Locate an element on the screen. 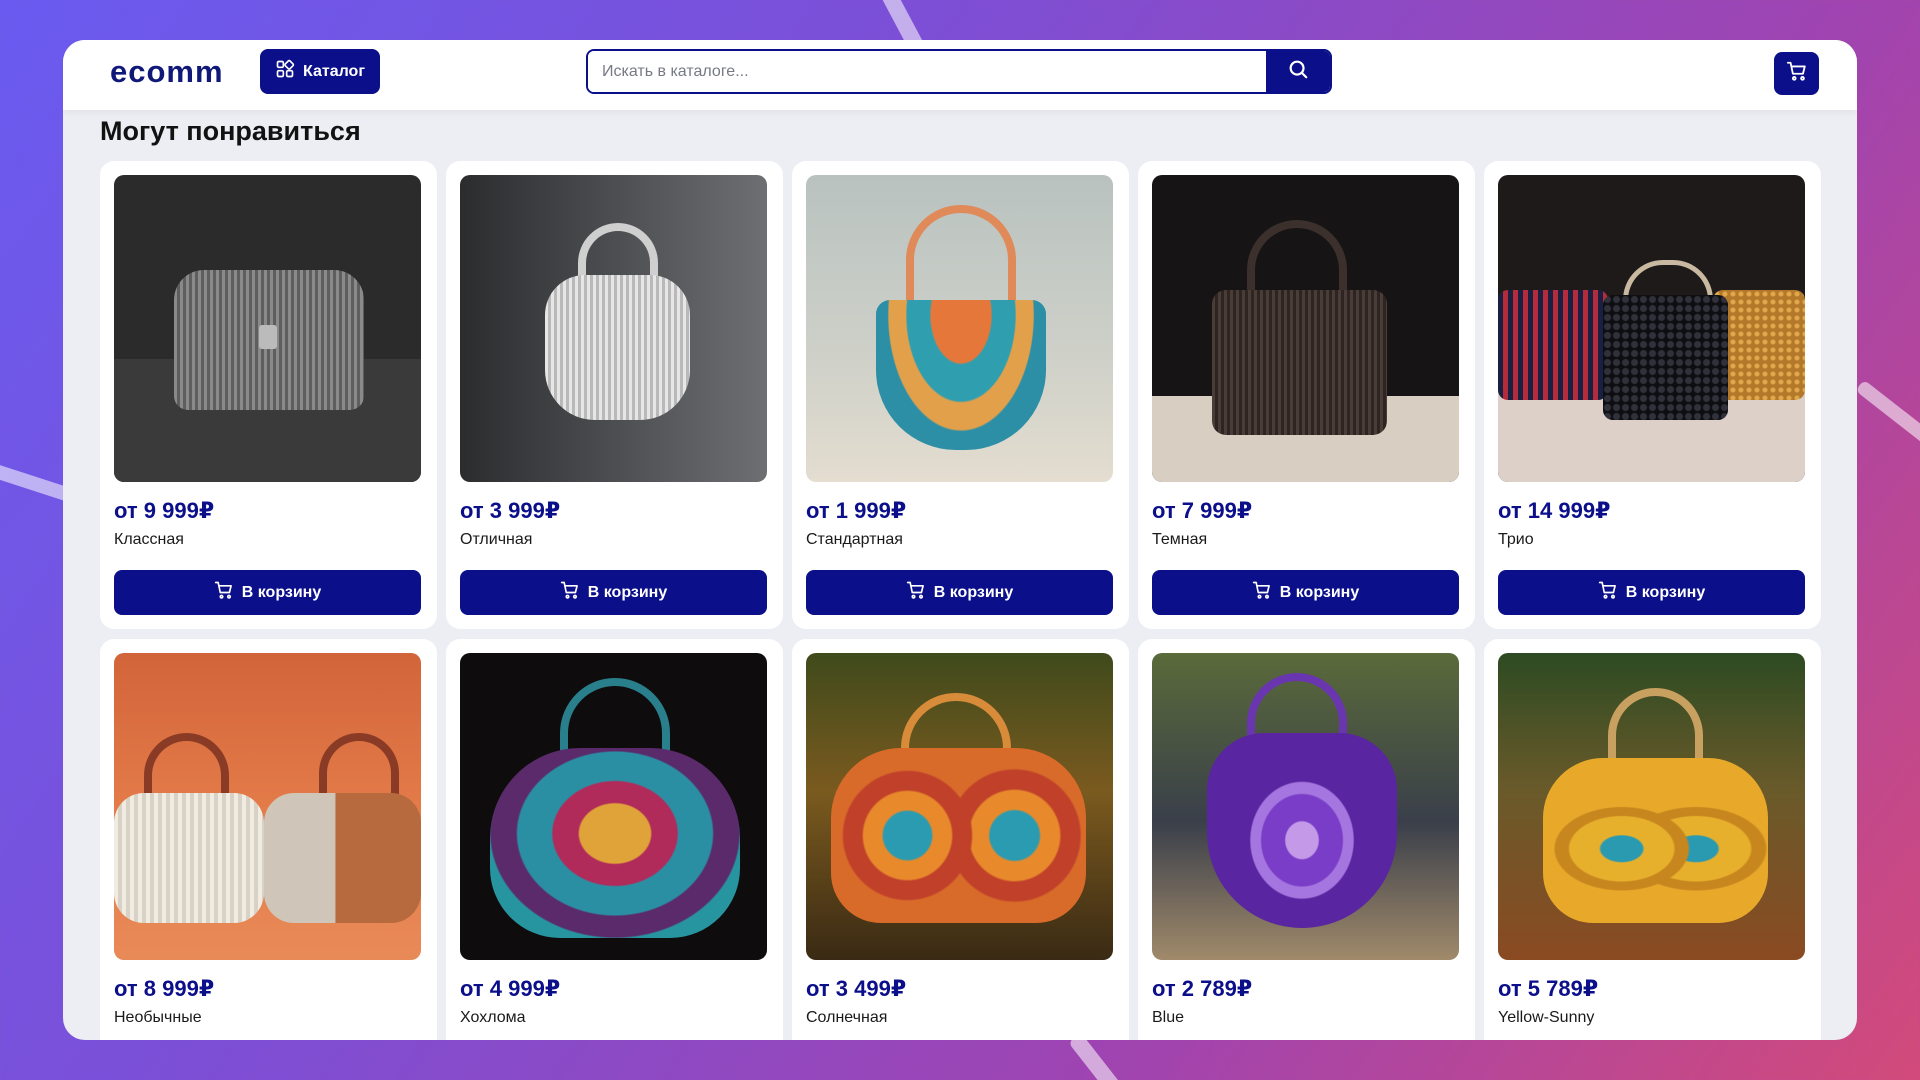 This screenshot has height=1080, width=1920. background-stripe is located at coordinates (1887, 419).